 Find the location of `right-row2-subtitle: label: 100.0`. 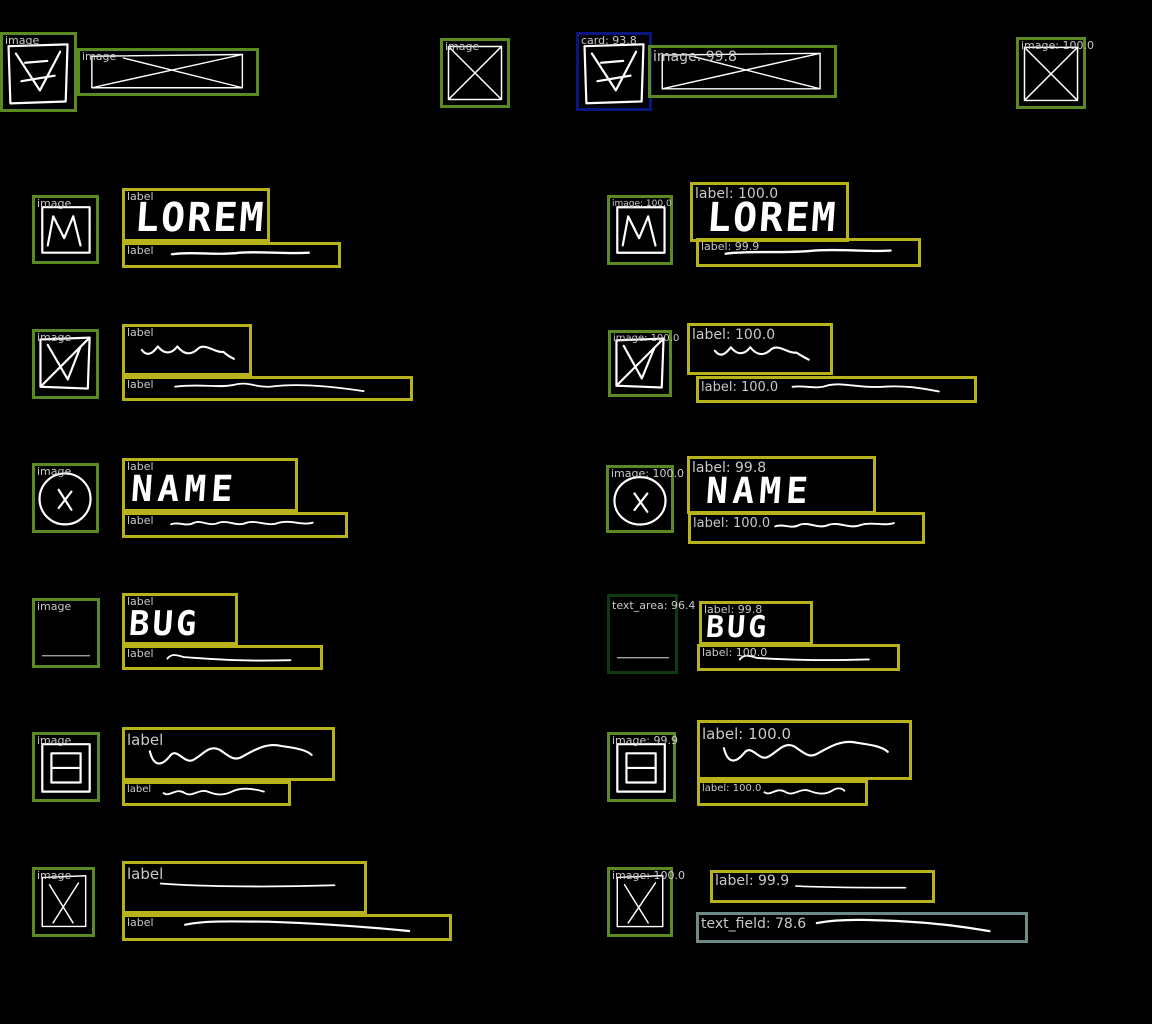

right-row2-subtitle: label: 100.0 is located at coordinates (836, 389).